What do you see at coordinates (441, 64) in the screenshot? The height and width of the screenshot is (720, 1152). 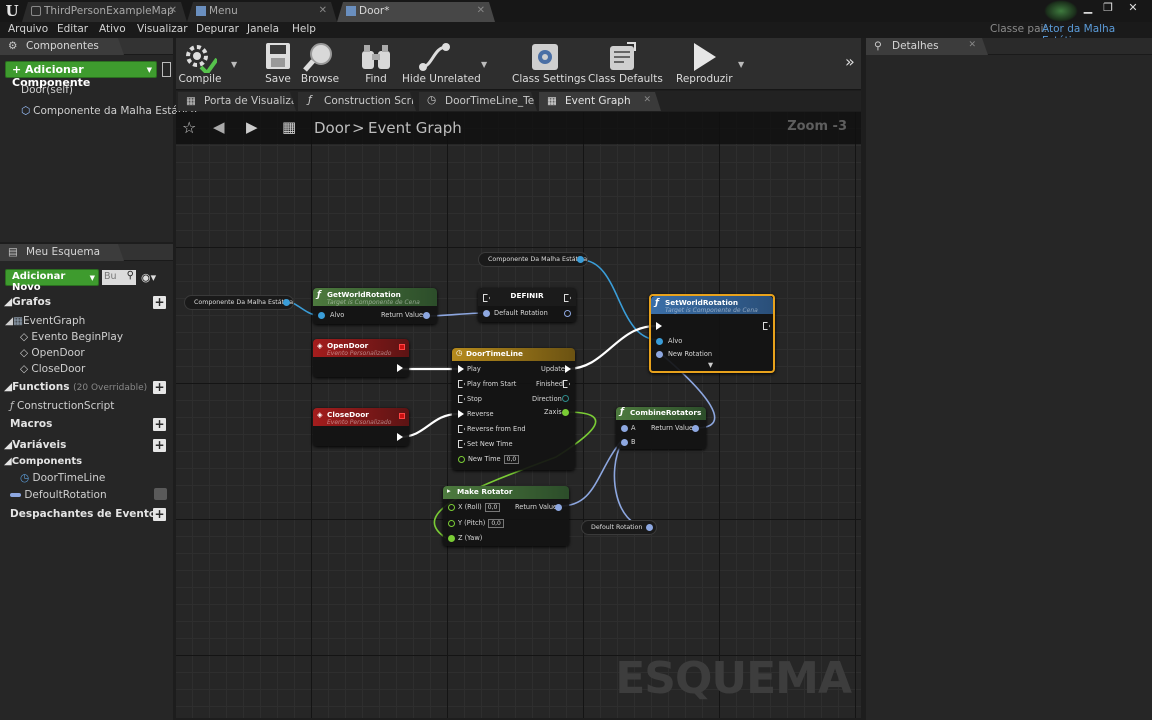 I see `hide-unrelated-button: Hide Unrelated` at bounding box center [441, 64].